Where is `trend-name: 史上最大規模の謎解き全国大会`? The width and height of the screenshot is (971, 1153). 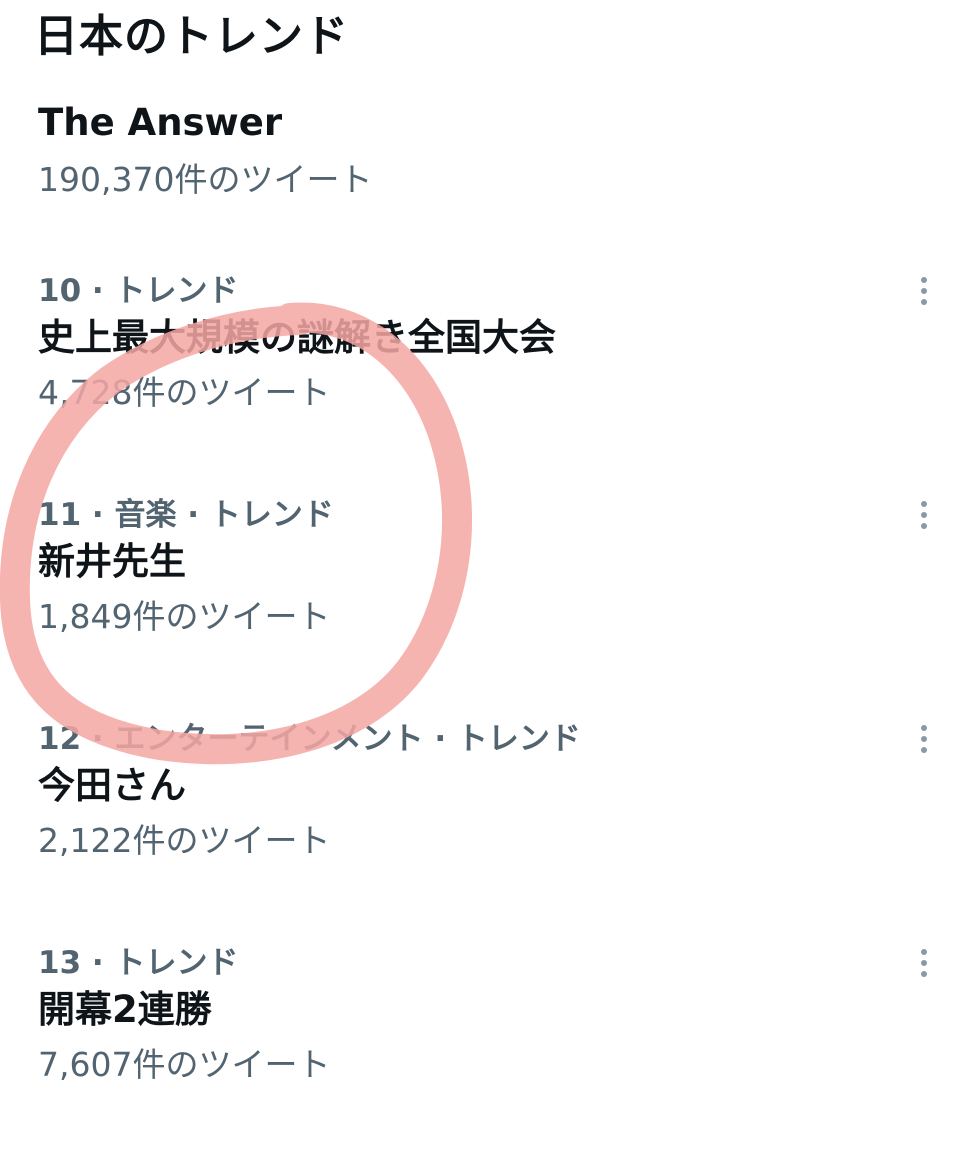 trend-name: 史上最大規模の謎解き全国大会 is located at coordinates (297, 337).